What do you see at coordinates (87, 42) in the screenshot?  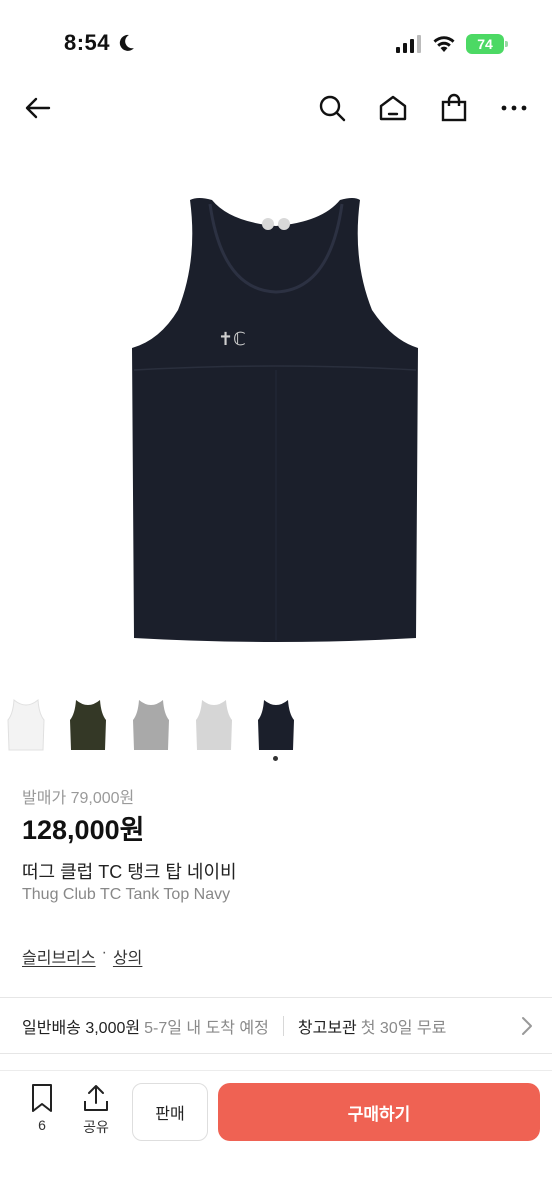 I see `time-text: 8:54` at bounding box center [87, 42].